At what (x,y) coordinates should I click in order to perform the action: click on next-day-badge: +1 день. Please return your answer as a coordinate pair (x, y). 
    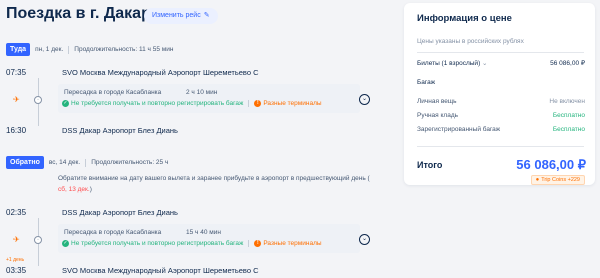
    Looking at the image, I should click on (15, 260).